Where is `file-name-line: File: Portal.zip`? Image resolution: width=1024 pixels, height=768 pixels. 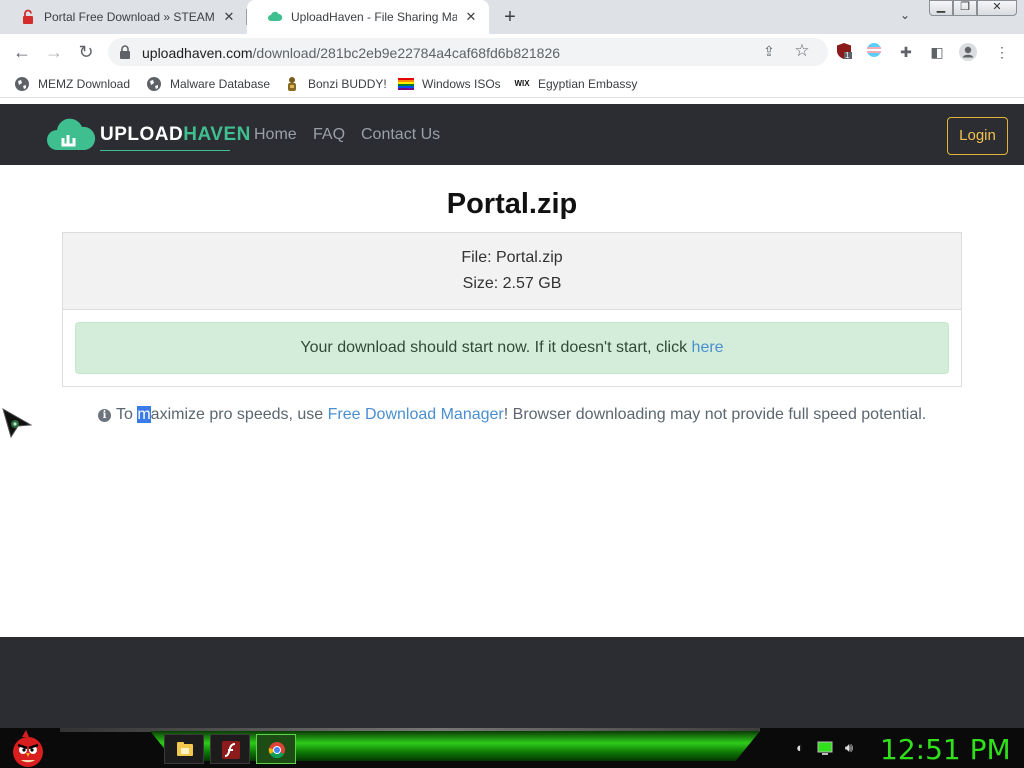
file-name-line: File: Portal.zip is located at coordinates (512, 257).